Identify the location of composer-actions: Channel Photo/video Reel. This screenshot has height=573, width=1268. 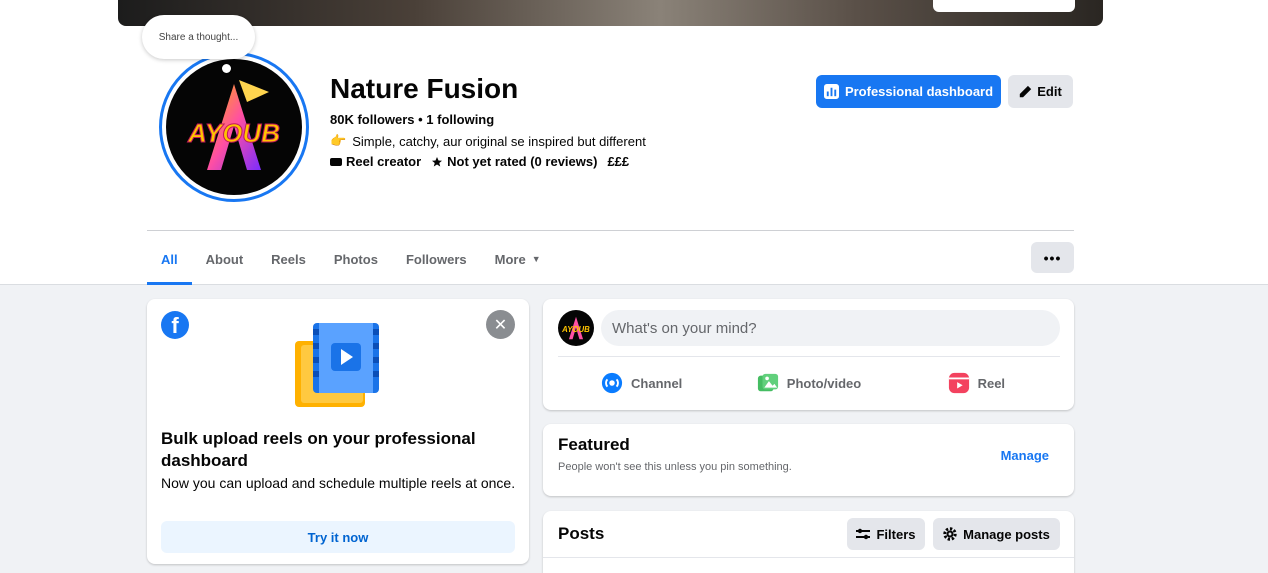
(809, 383).